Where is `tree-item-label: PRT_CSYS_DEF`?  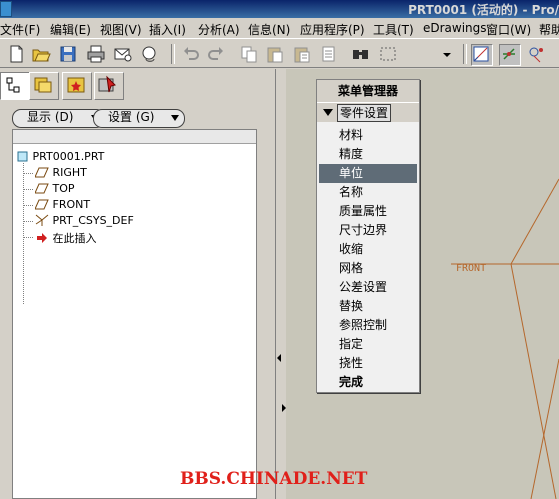
tree-item-label: PRT_CSYS_DEF is located at coordinates (93, 220).